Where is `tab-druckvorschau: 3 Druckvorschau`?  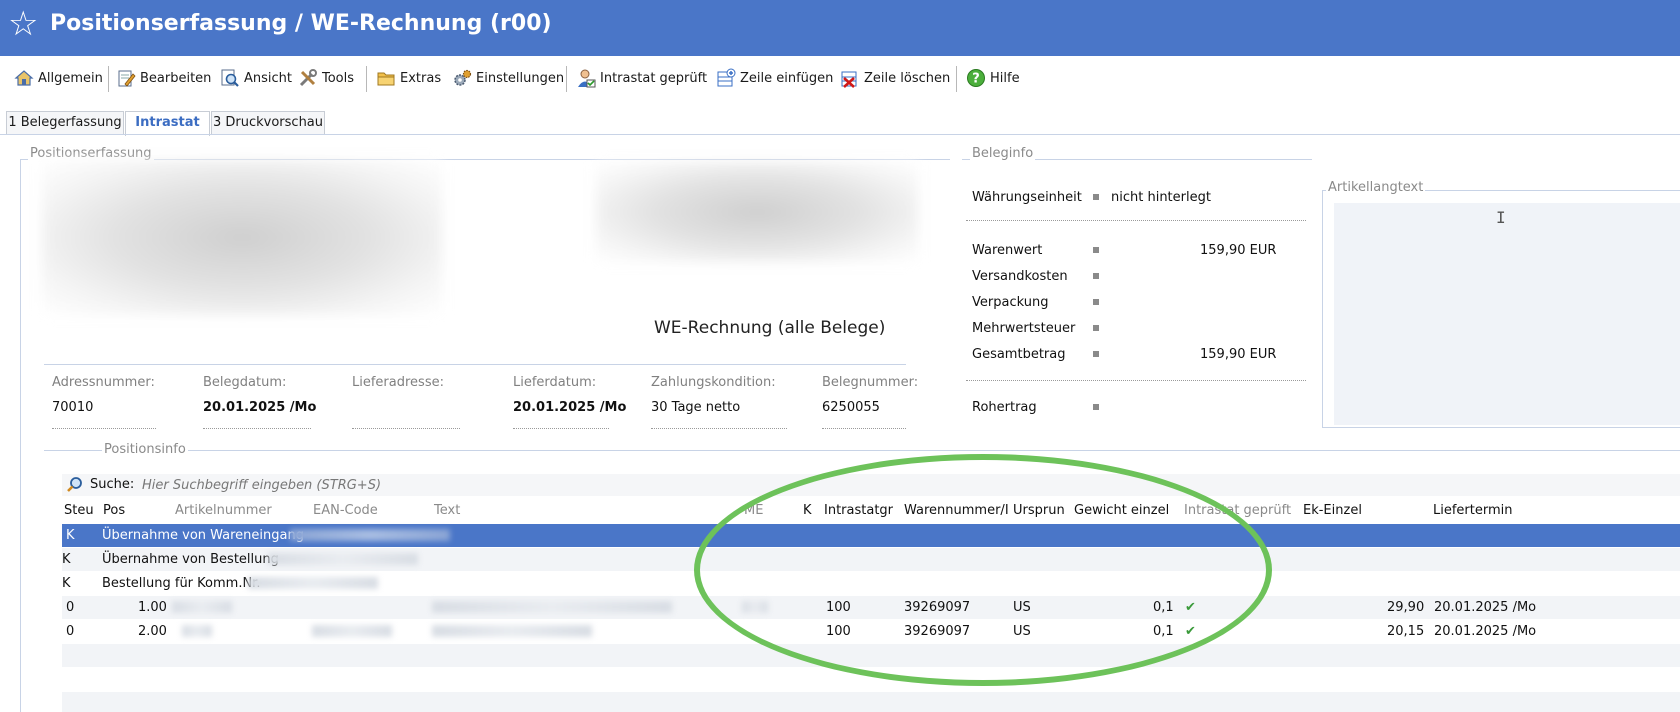 tab-druckvorschau: 3 Druckvorschau is located at coordinates (268, 123).